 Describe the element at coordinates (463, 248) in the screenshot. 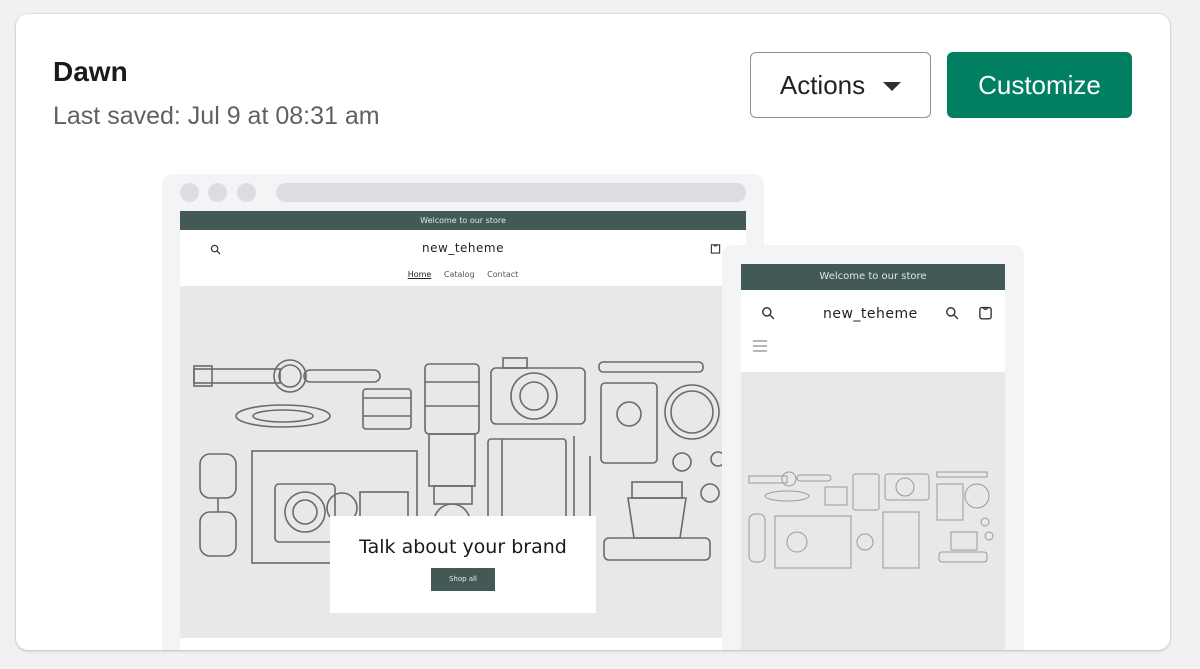

I see `store-logo: new_teheme` at that location.